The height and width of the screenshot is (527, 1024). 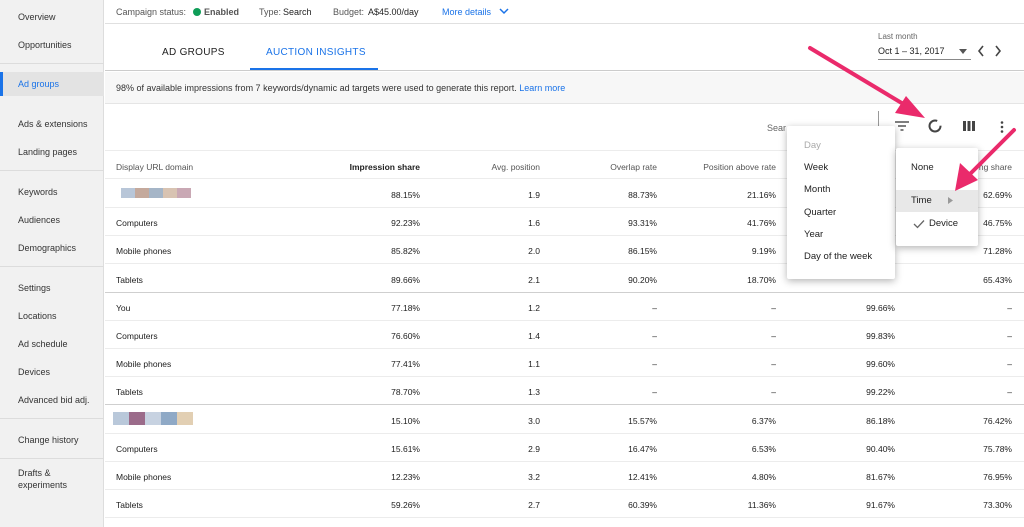 I want to click on sidebar-item-overview: Overview, so click(x=52, y=17).